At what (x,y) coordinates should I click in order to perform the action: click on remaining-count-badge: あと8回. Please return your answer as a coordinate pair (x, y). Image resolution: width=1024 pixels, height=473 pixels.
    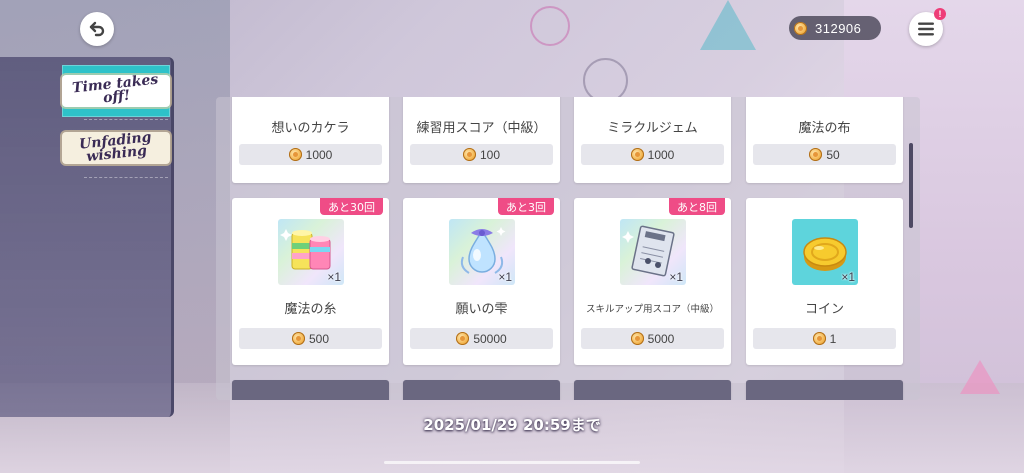
    Looking at the image, I should click on (697, 206).